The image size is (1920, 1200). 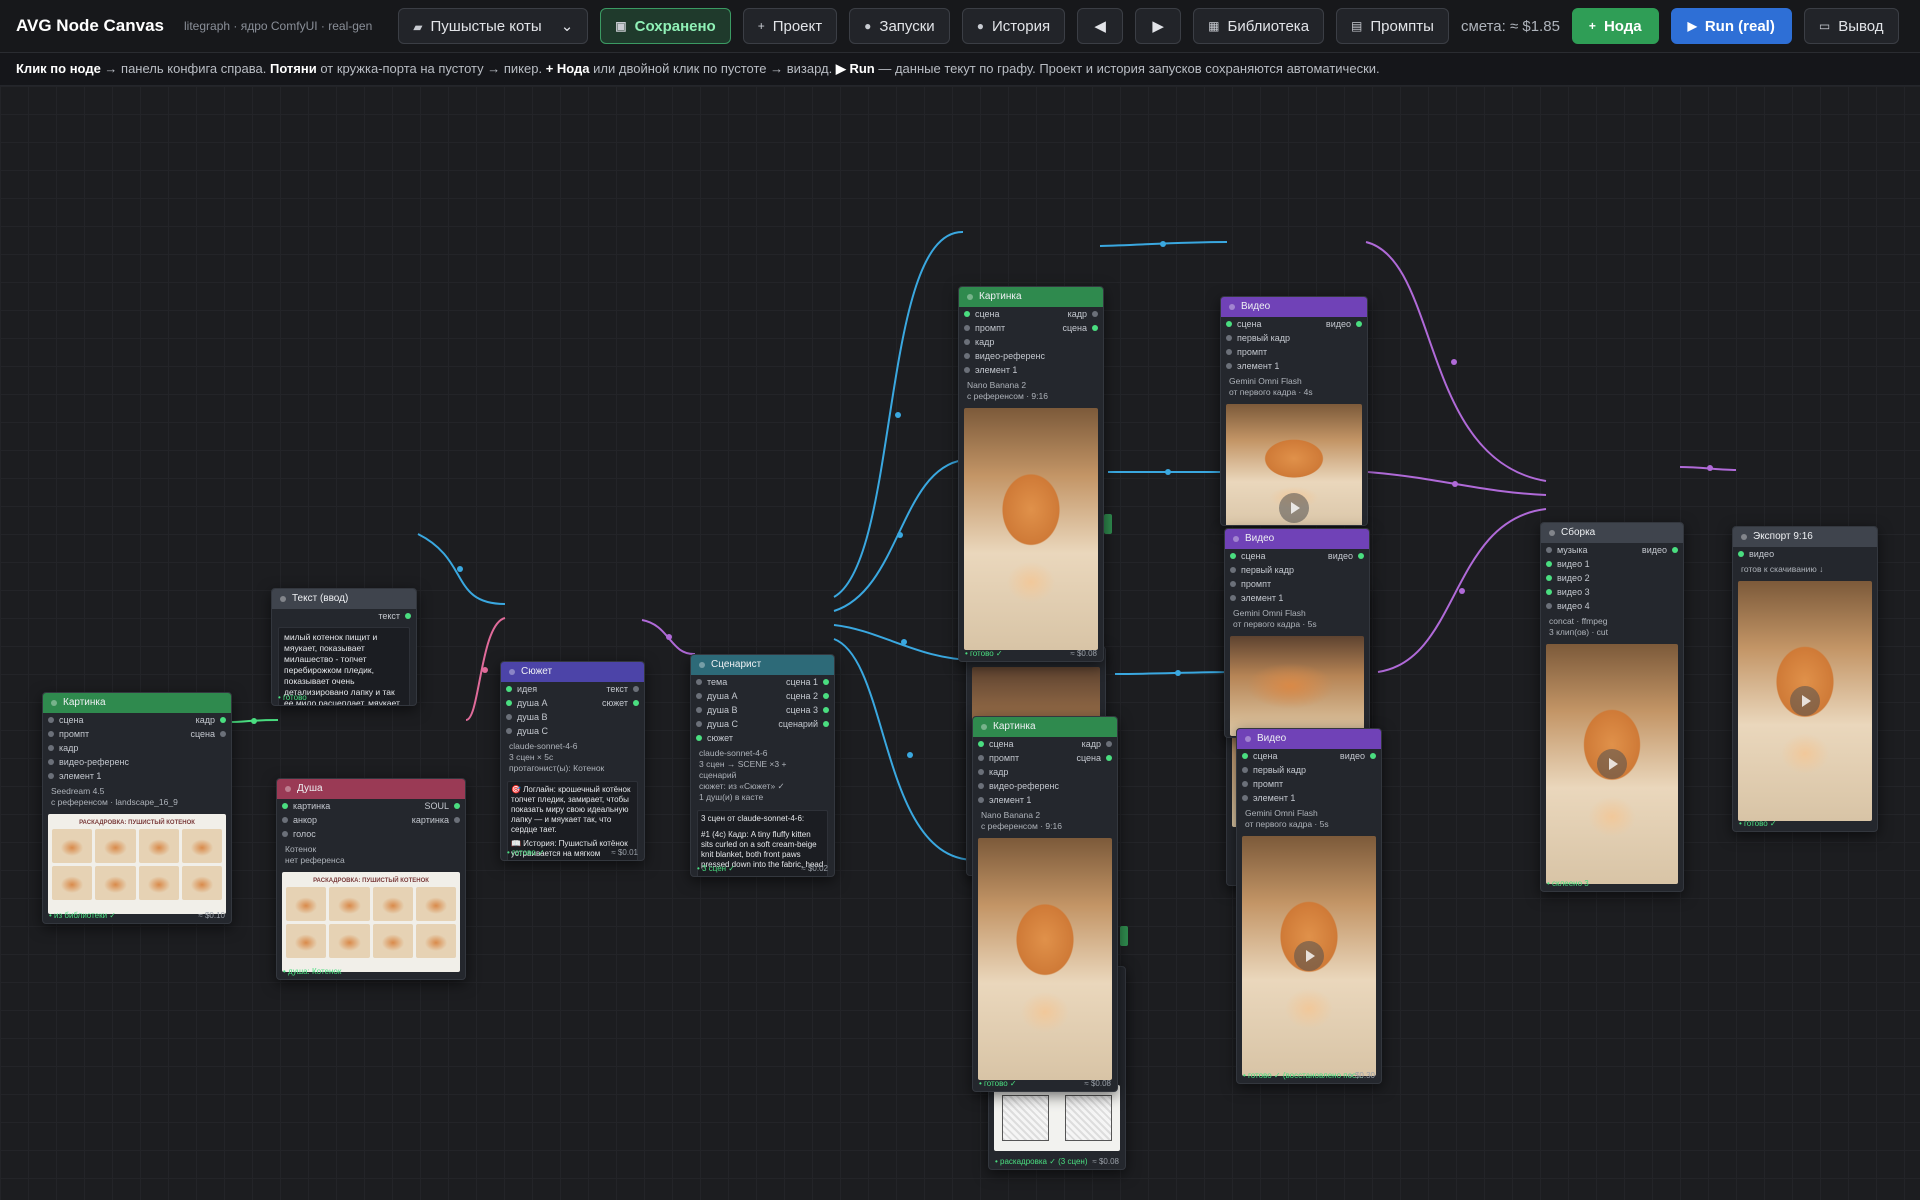 I want to click on port-row: тема сцена 1, so click(x=762, y=682).